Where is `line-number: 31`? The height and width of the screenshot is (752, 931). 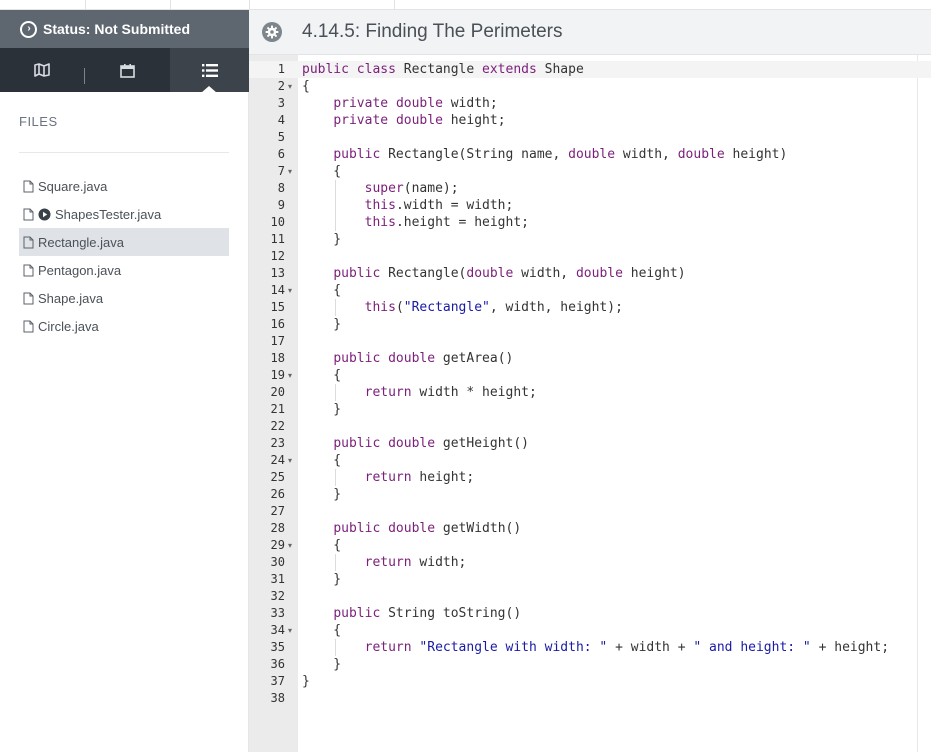
line-number: 31 is located at coordinates (277, 579).